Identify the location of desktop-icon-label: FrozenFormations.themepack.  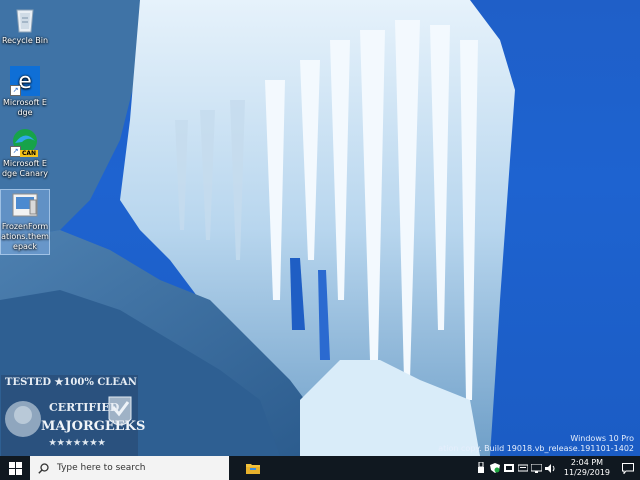
(25, 236).